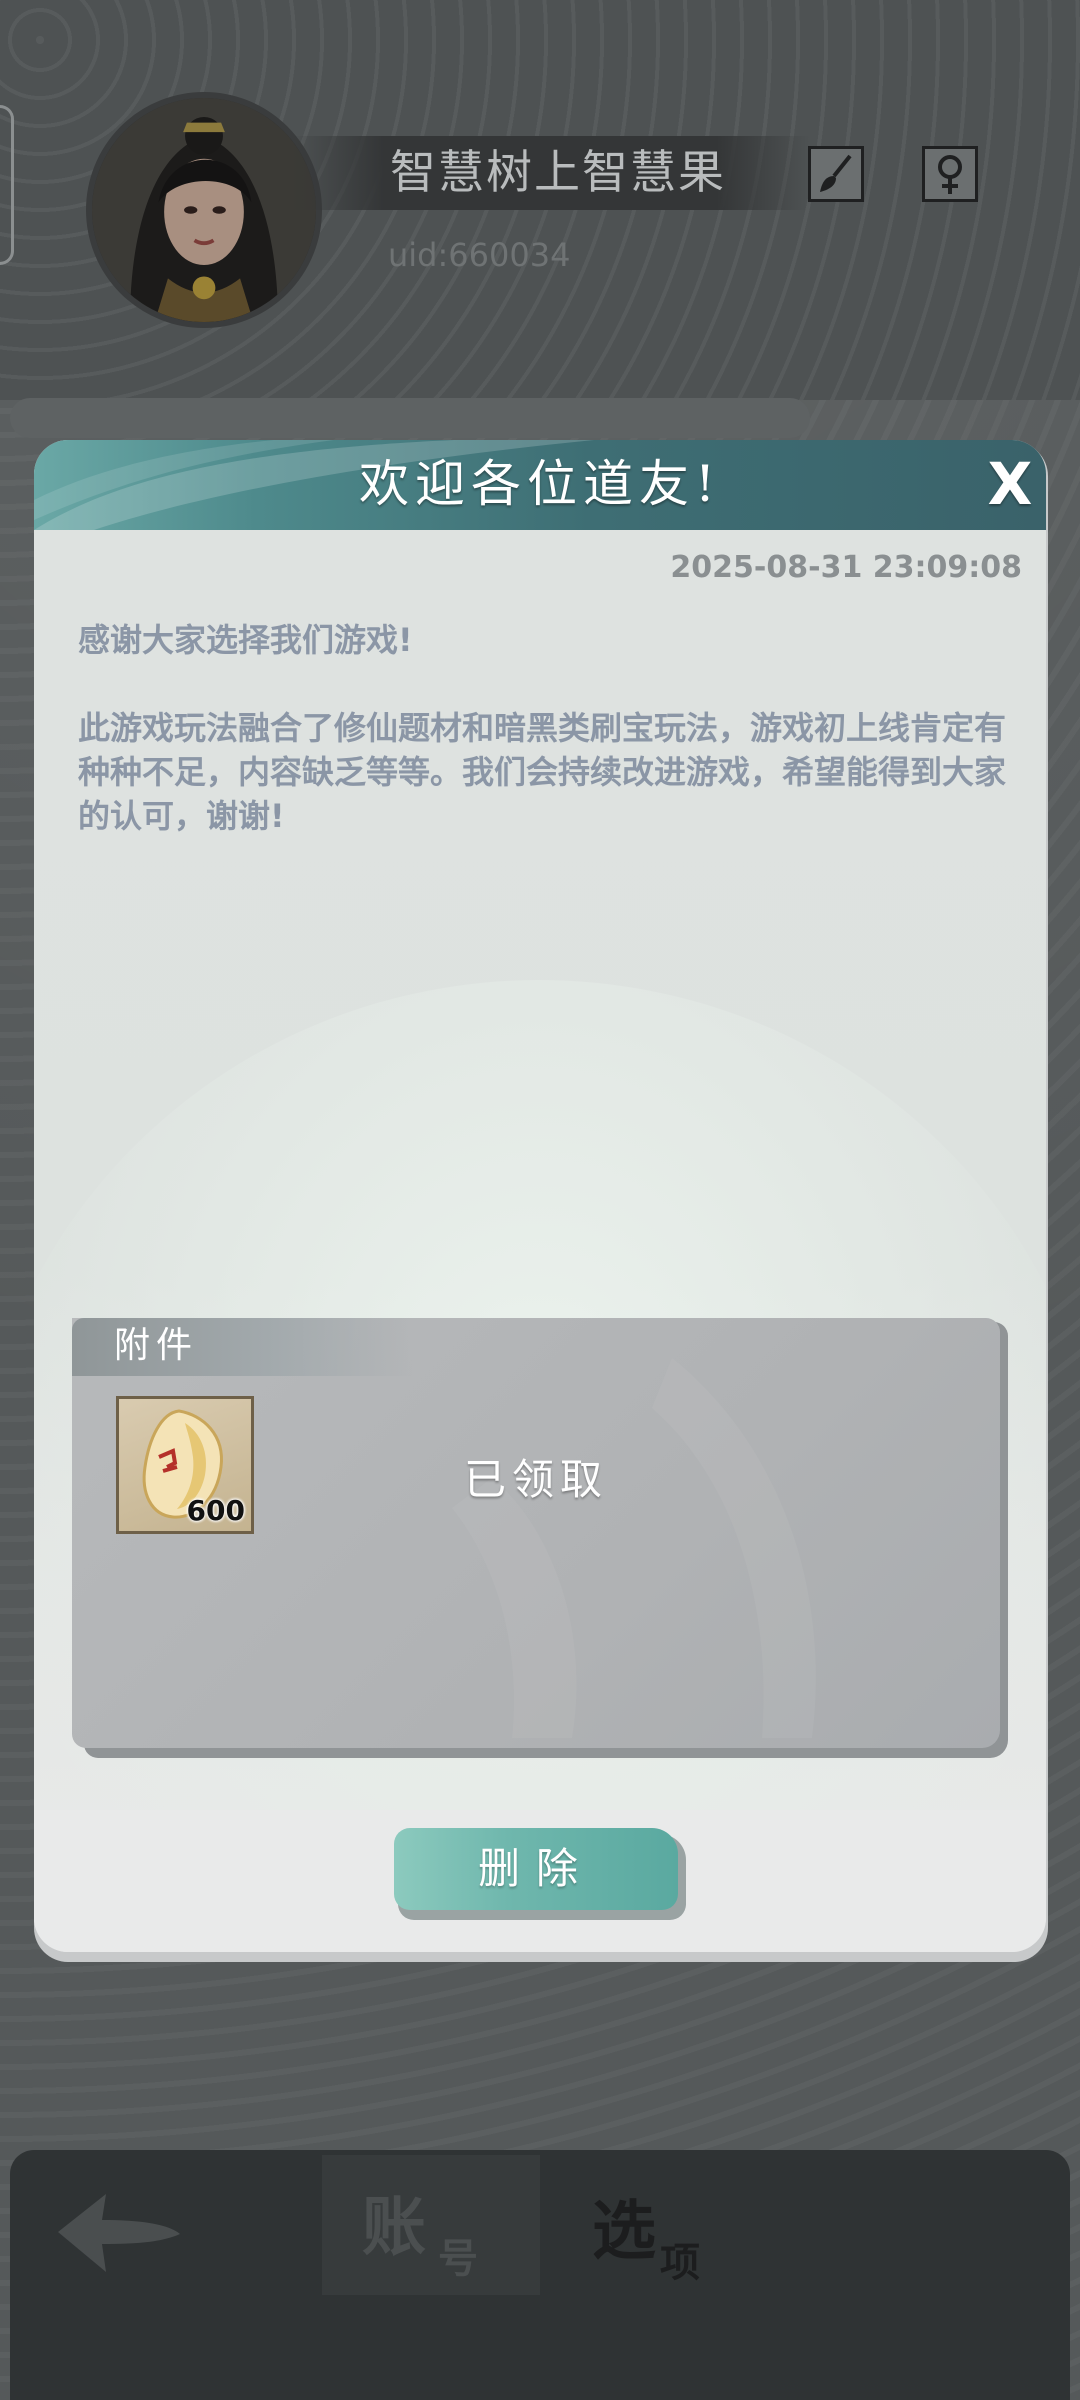 This screenshot has height=2400, width=1080. I want to click on avatar, so click(204, 210).